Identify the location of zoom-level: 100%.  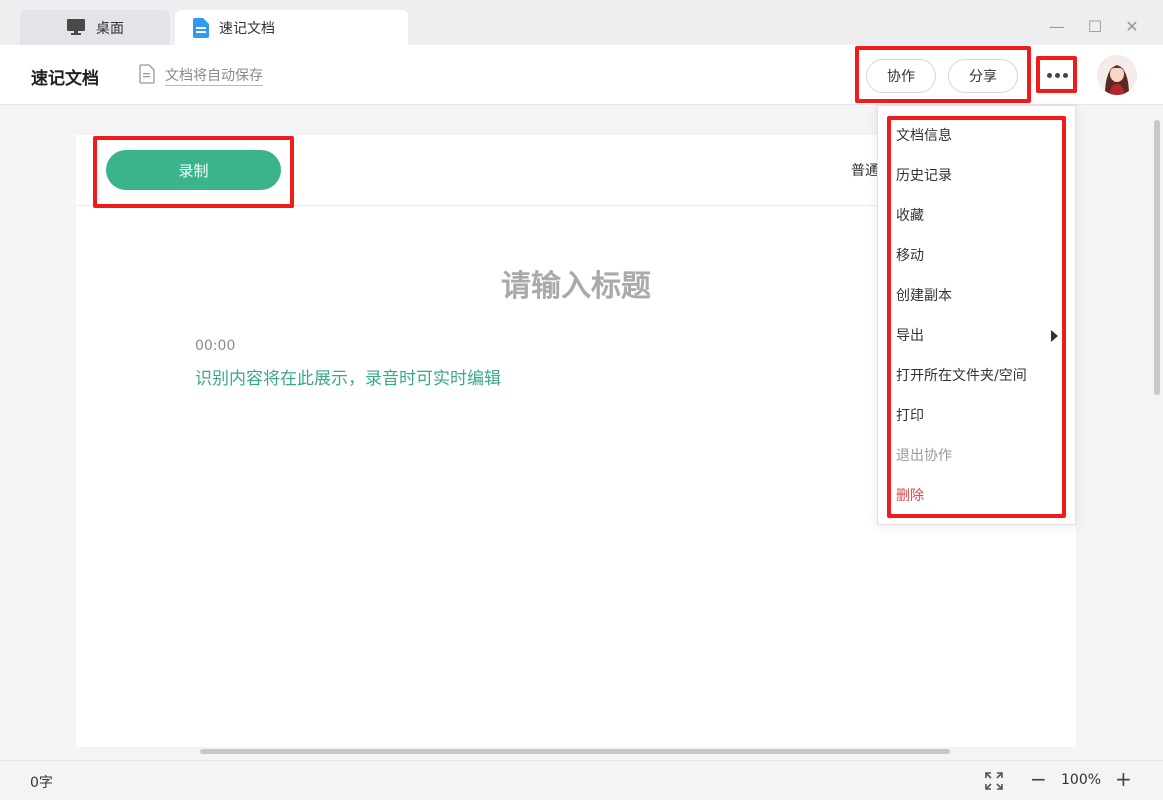
(1081, 780).